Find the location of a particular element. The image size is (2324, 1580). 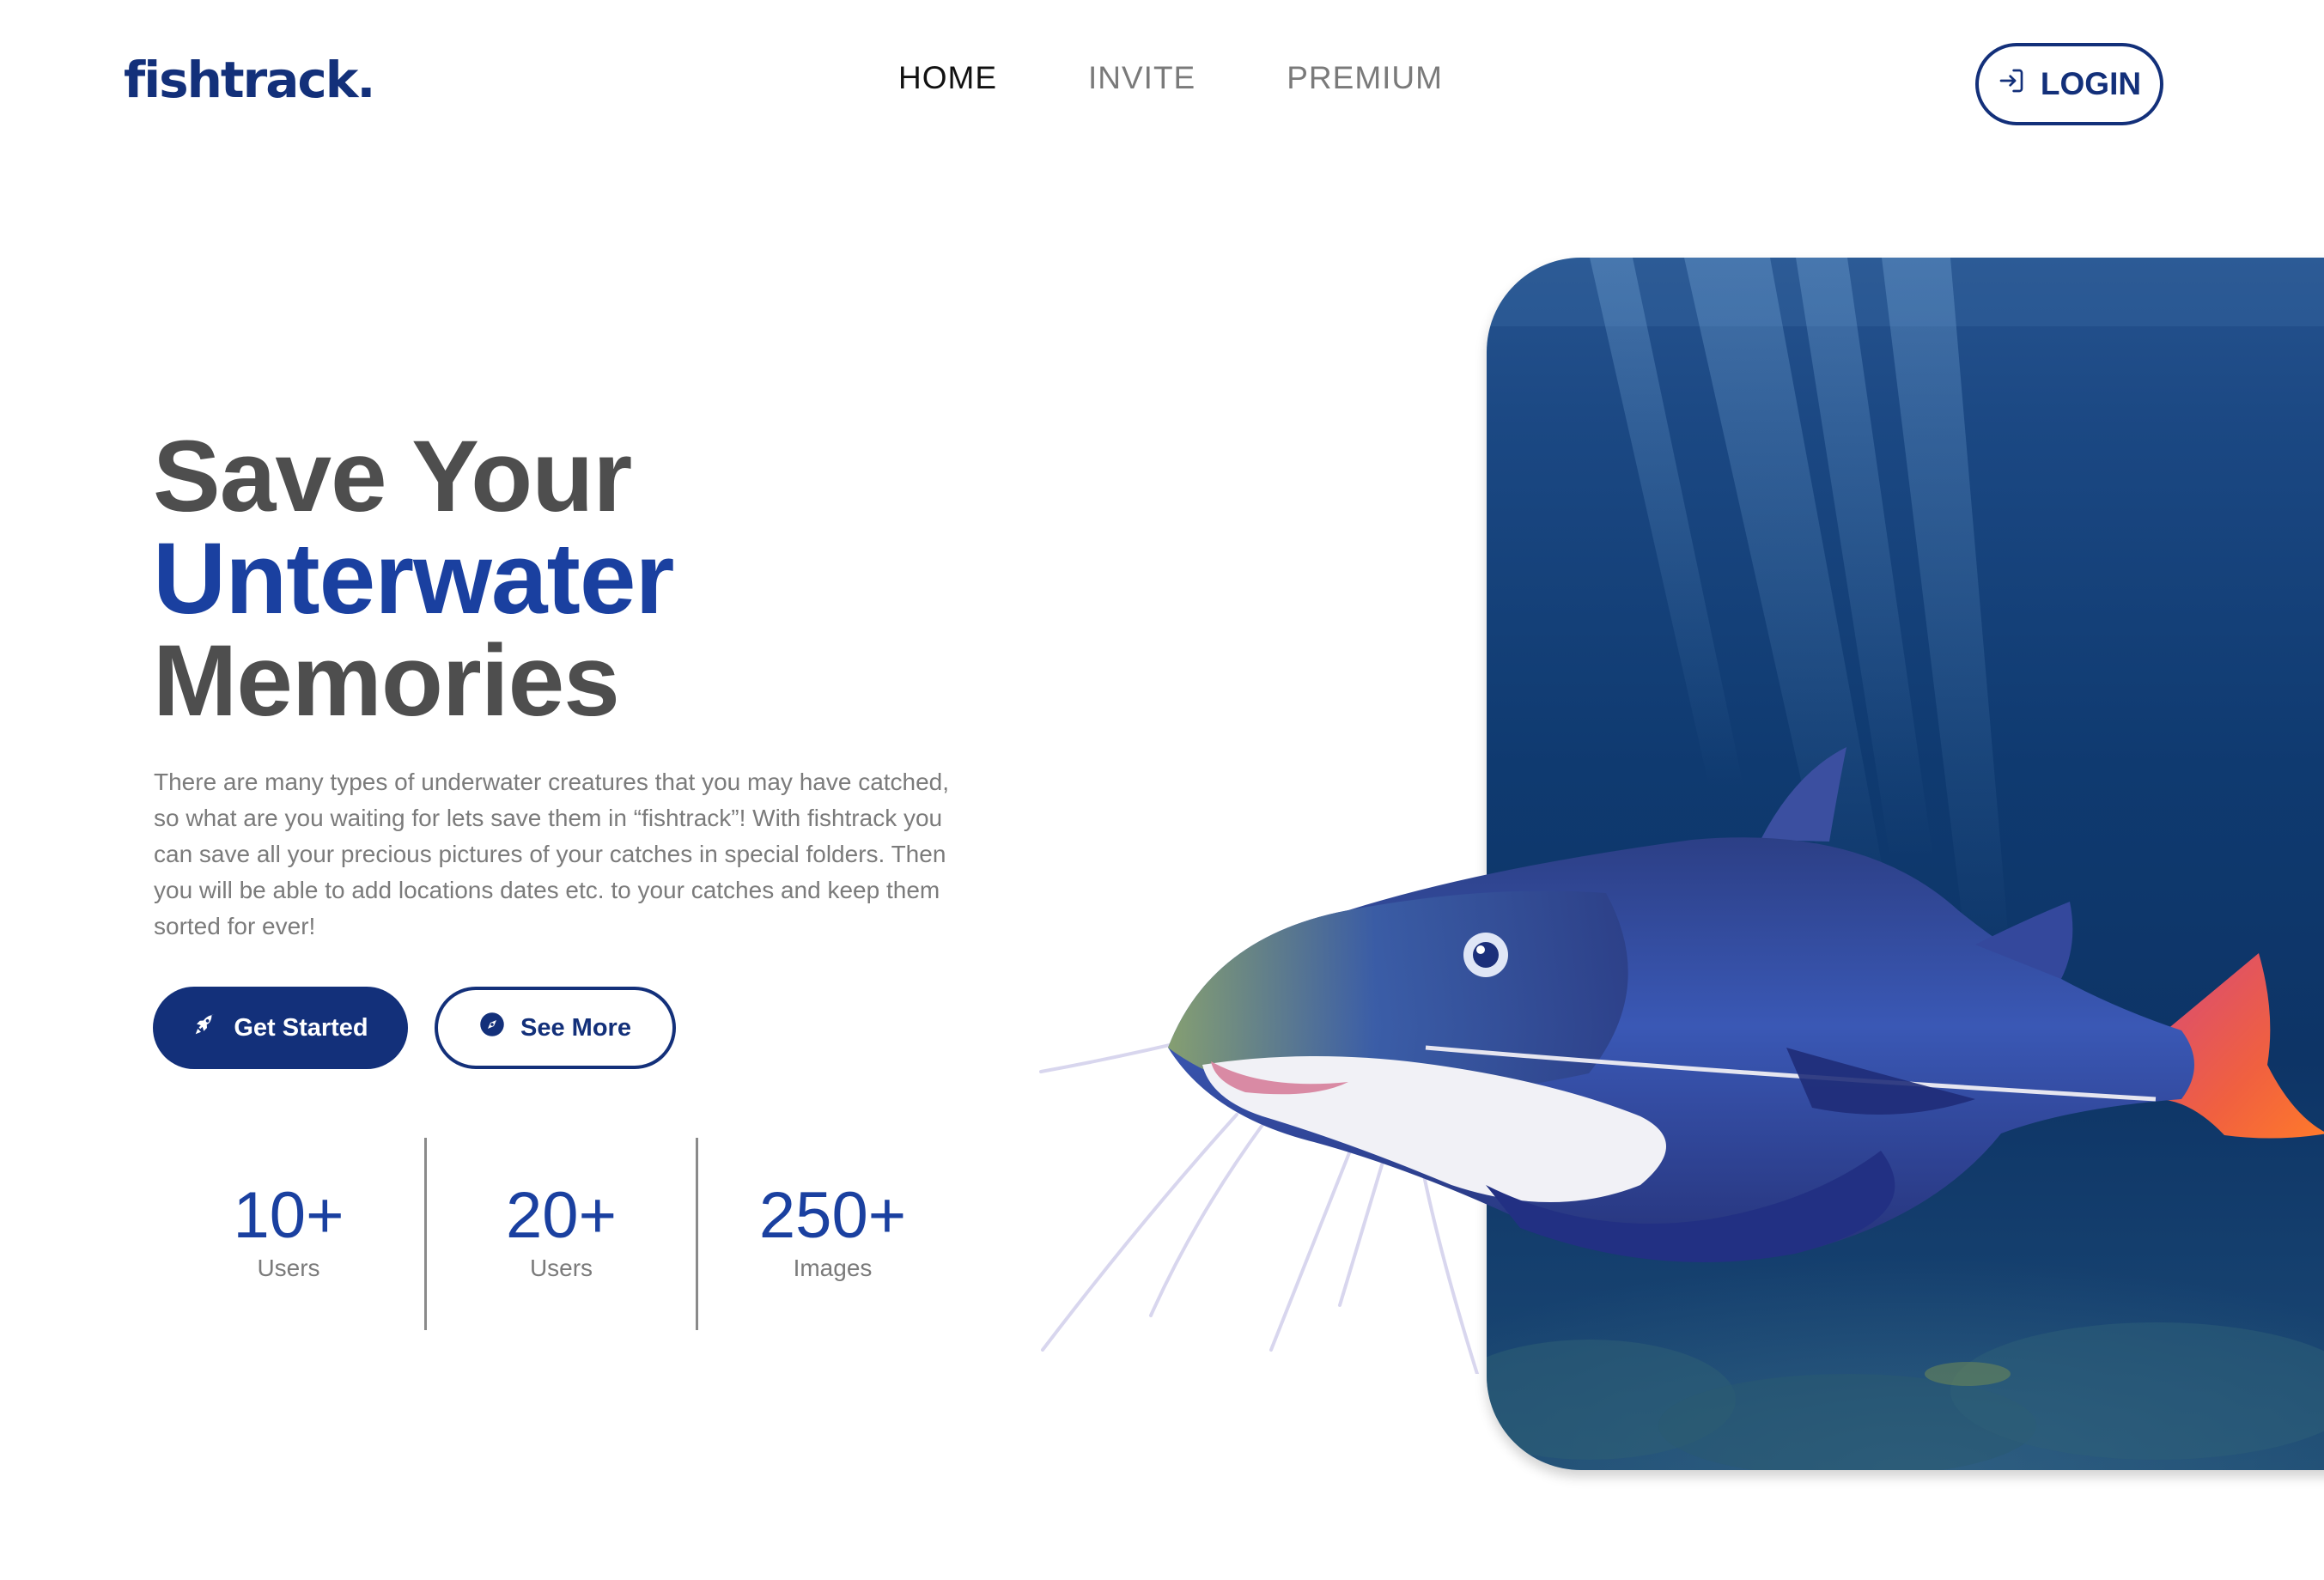

nav-item-home: HOME is located at coordinates (948, 78).